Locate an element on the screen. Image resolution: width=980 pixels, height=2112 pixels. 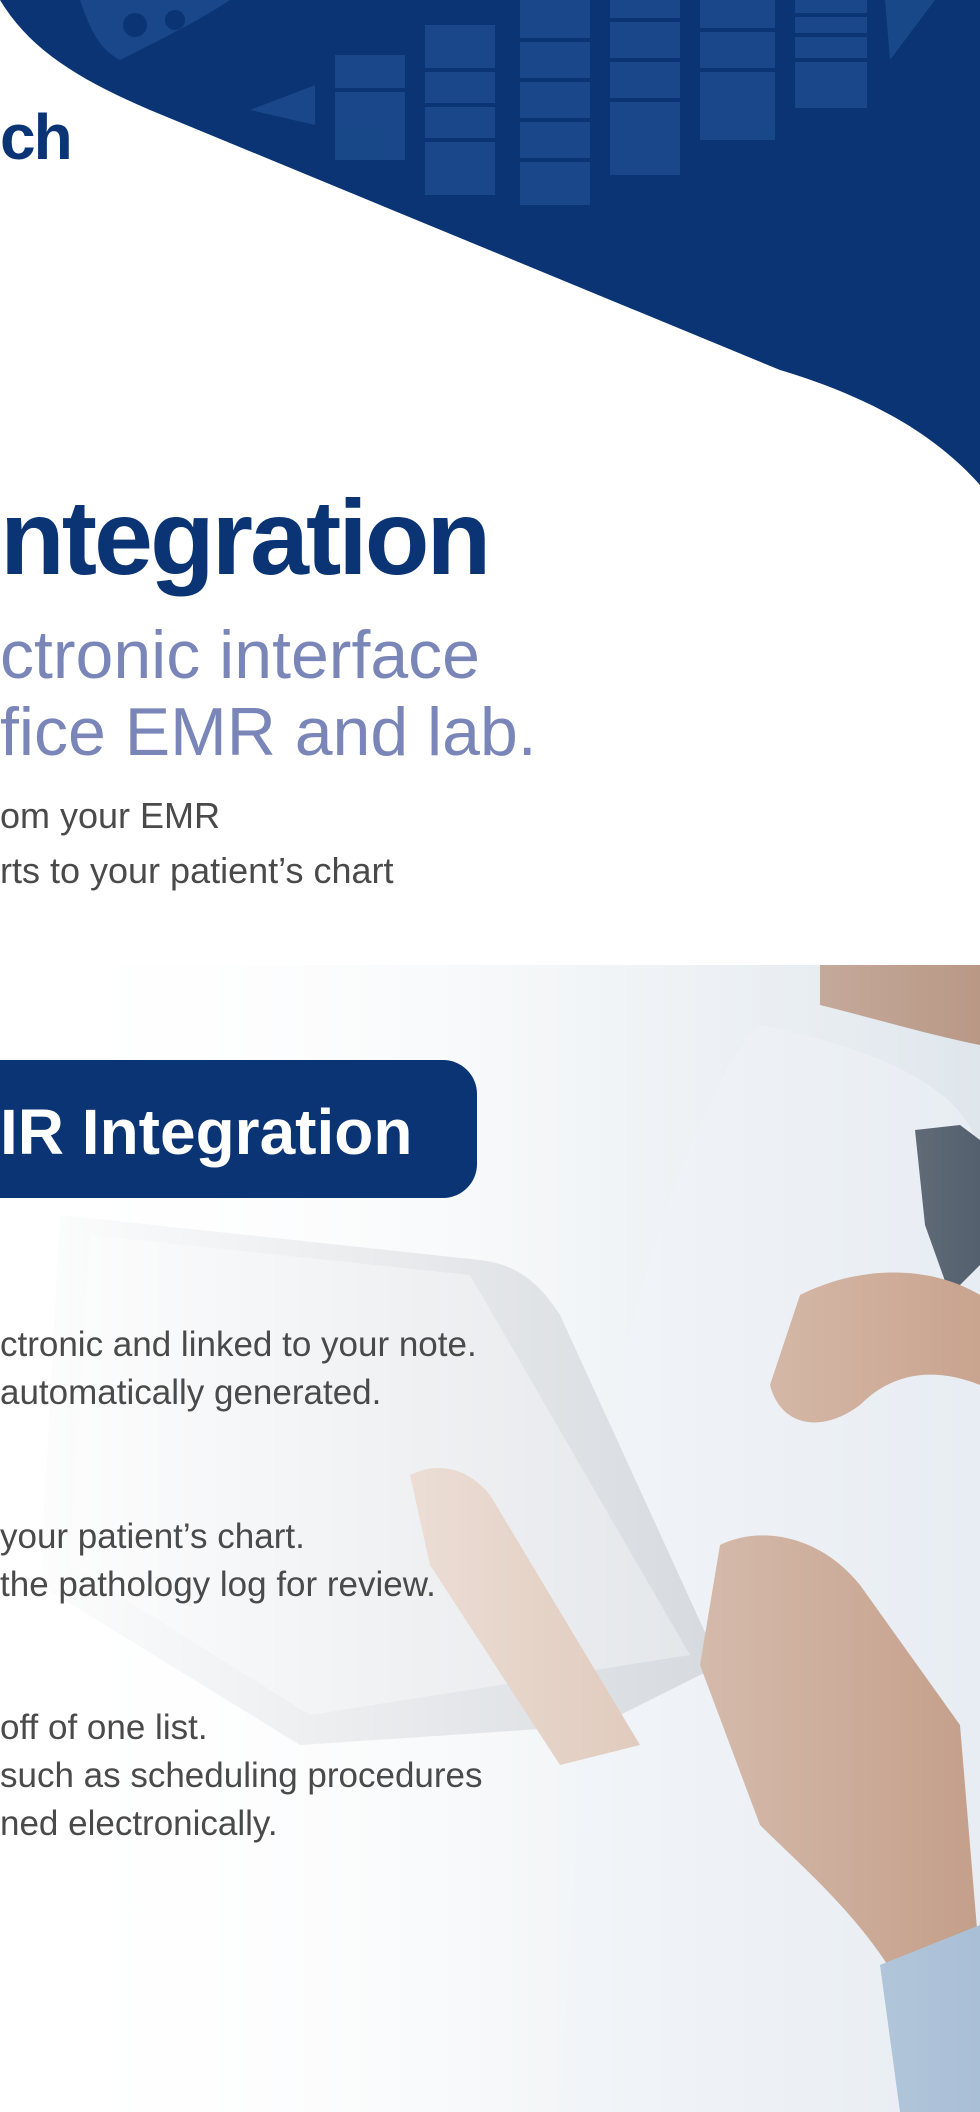
hero-subhead-line-2: fice EMR and lab. is located at coordinates (268, 732).